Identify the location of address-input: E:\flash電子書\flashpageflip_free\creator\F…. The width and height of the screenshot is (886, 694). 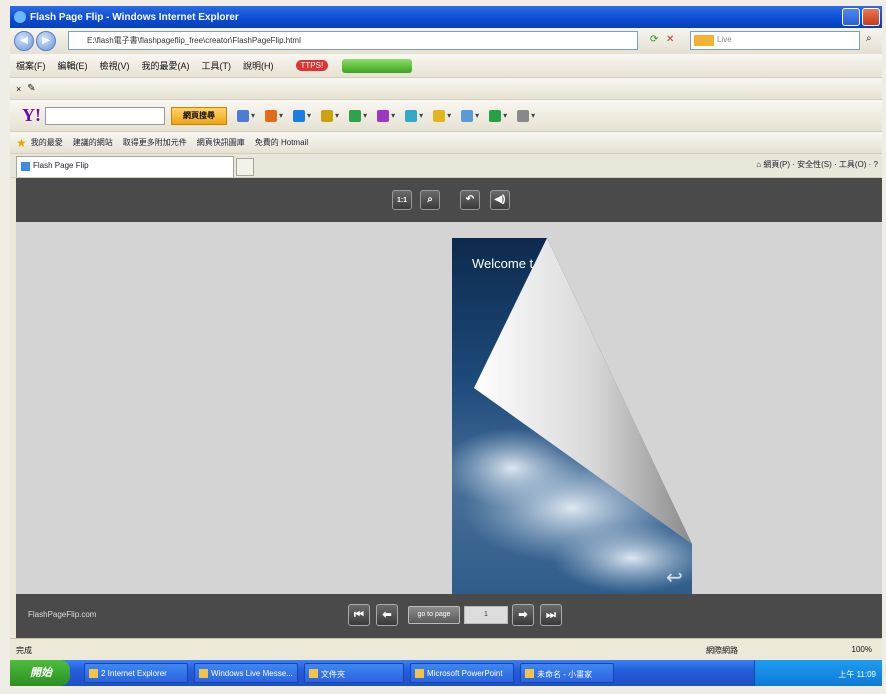
(353, 40).